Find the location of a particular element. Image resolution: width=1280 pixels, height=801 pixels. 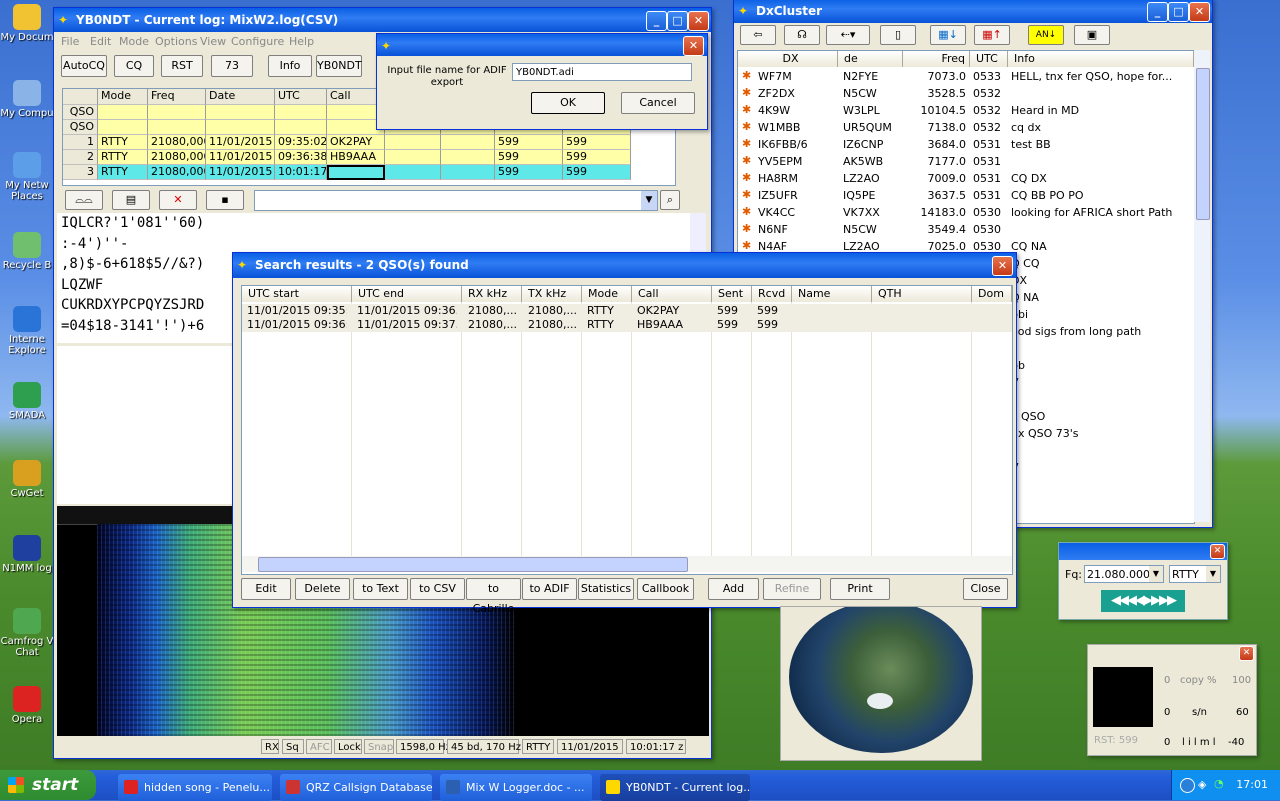

tuning-arrows: ◀◀◀◀▶▶▶▶ is located at coordinates (1143, 601).